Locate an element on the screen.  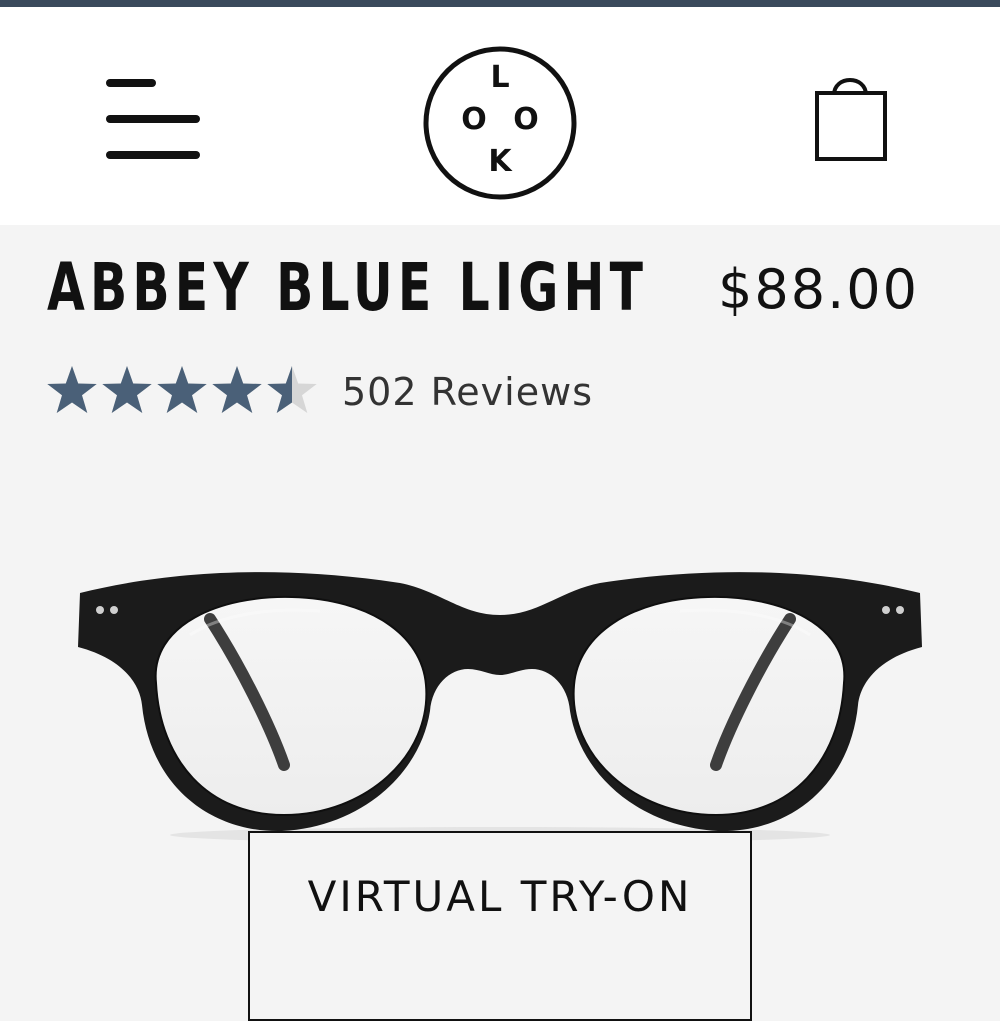
logo-letter-4: K is located at coordinates (500, 161).